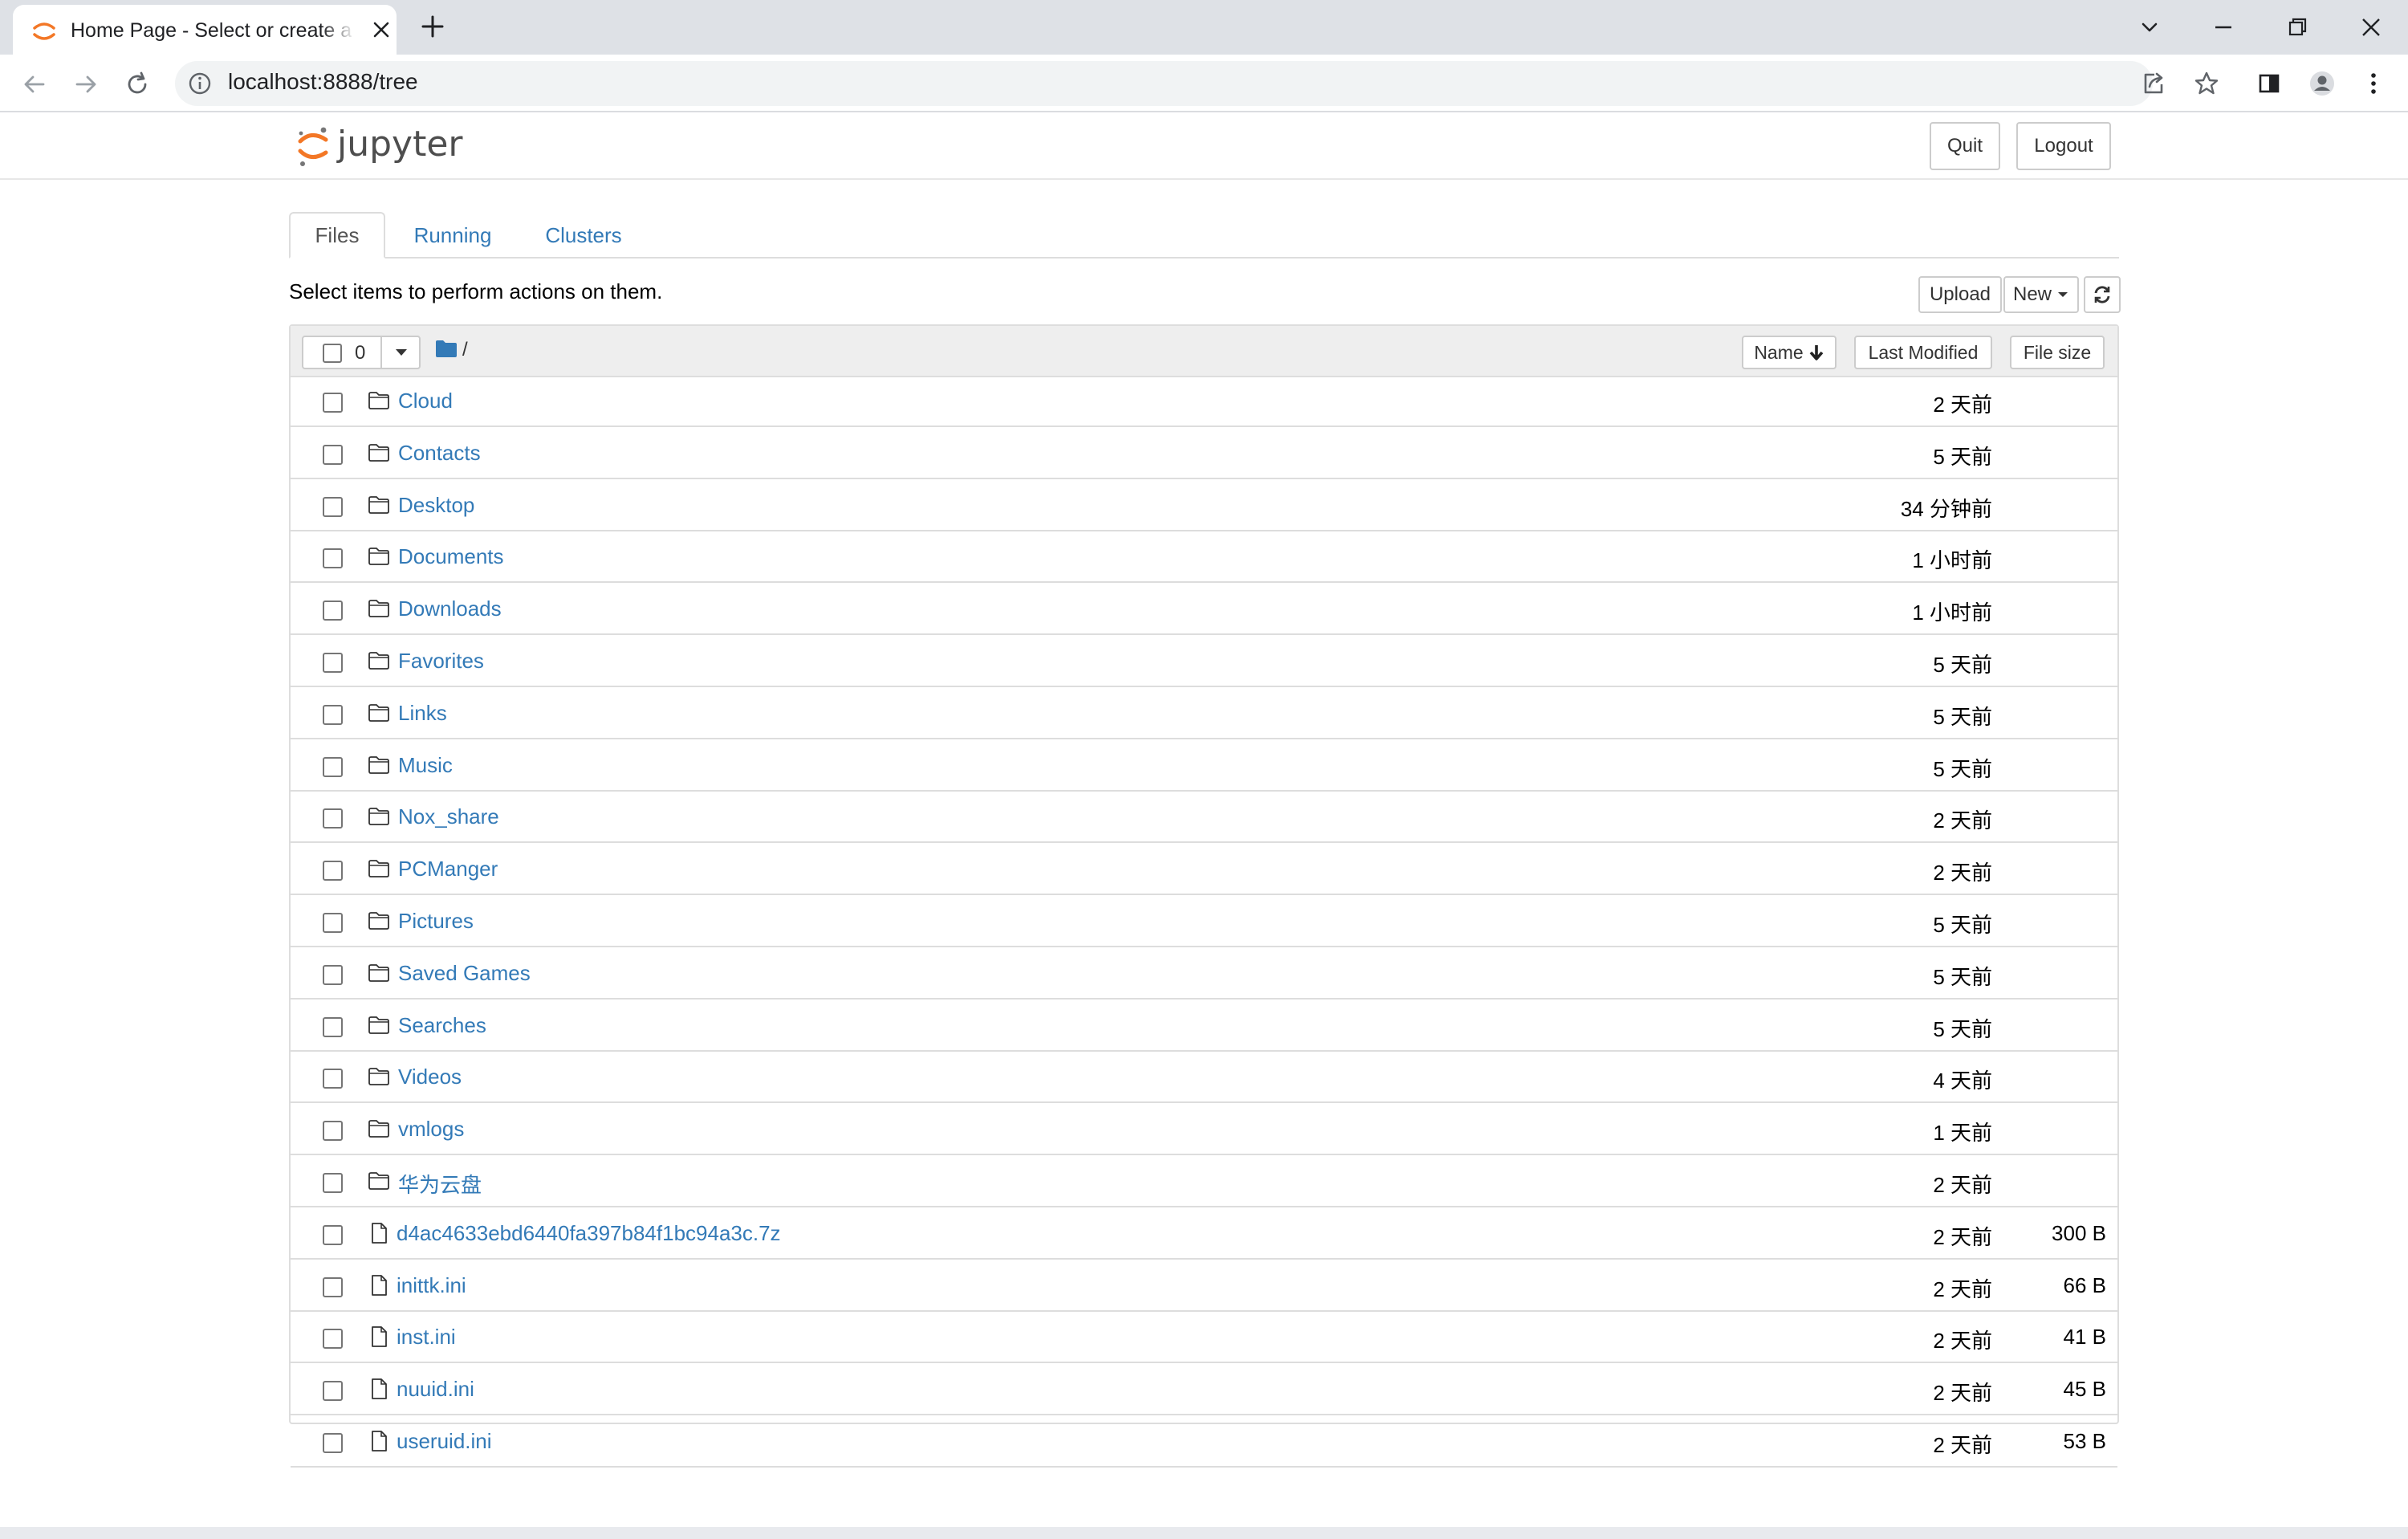 Image resolution: width=2408 pixels, height=1539 pixels. Describe the element at coordinates (379, 1441) in the screenshot. I see `file-icon` at that location.